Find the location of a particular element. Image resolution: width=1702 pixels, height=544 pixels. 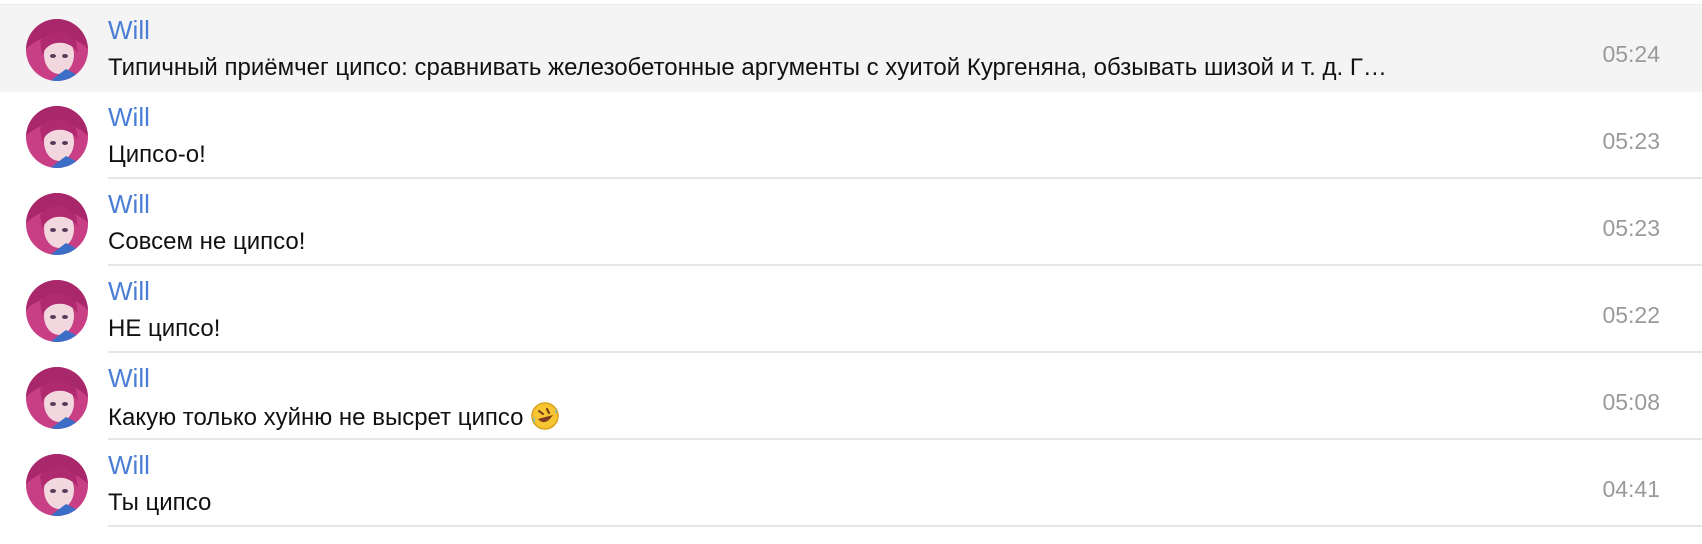

message-text: НЕ ципсо! is located at coordinates (164, 328).